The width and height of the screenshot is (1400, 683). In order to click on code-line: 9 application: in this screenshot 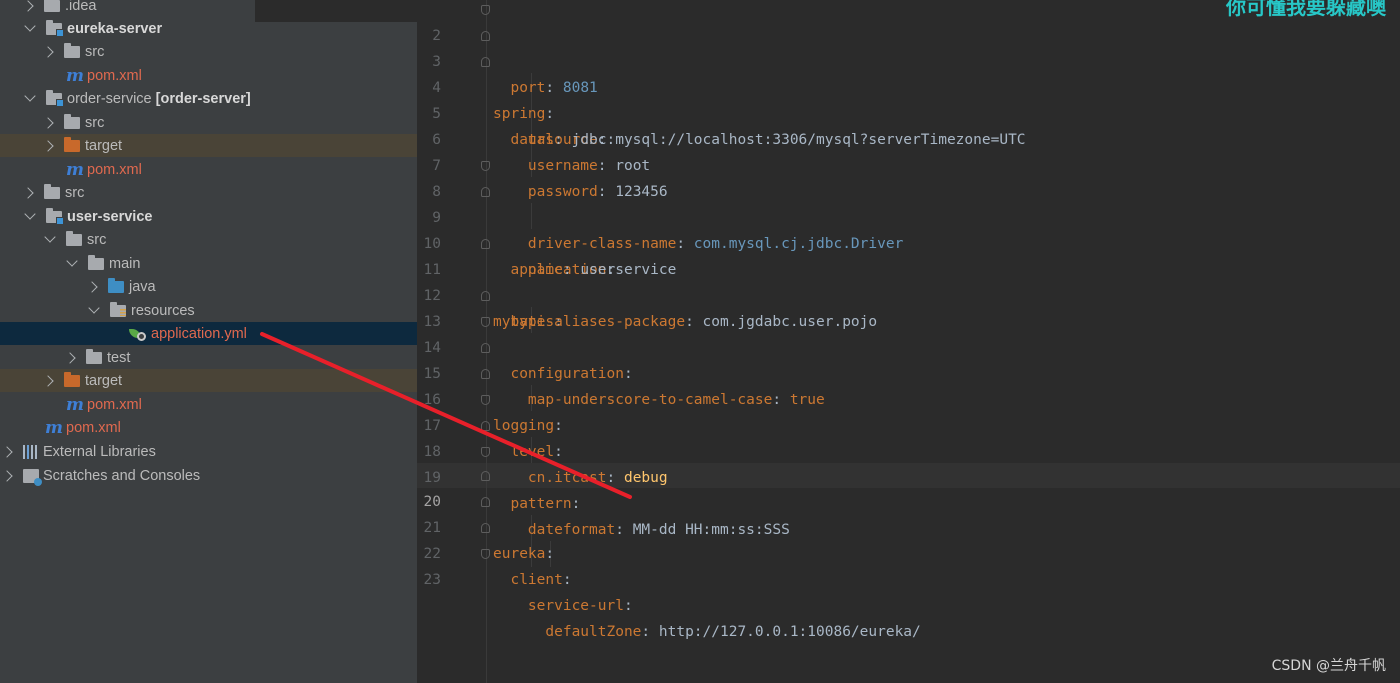, I will do `click(908, 228)`.